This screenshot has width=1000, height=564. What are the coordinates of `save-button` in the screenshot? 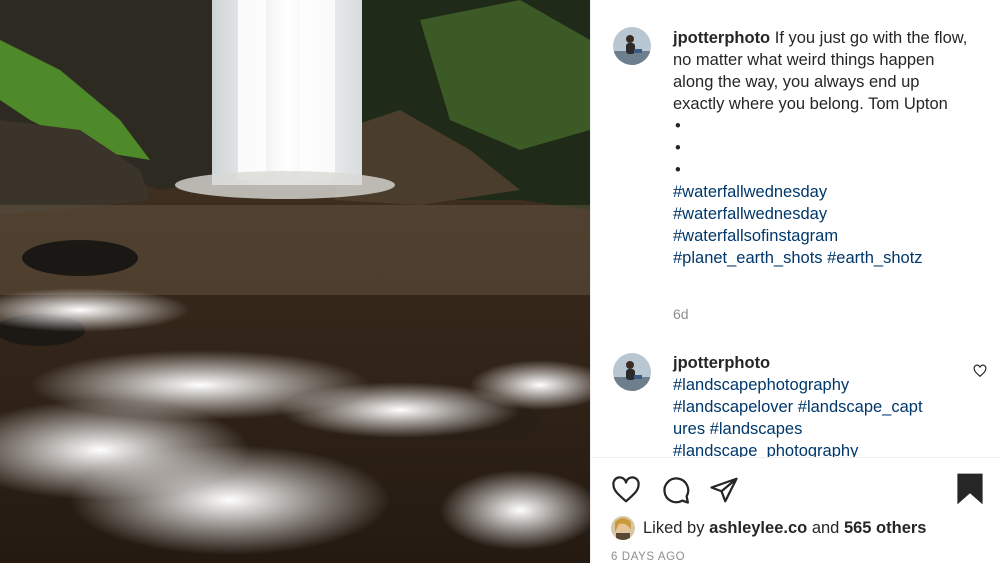 It's located at (970, 491).